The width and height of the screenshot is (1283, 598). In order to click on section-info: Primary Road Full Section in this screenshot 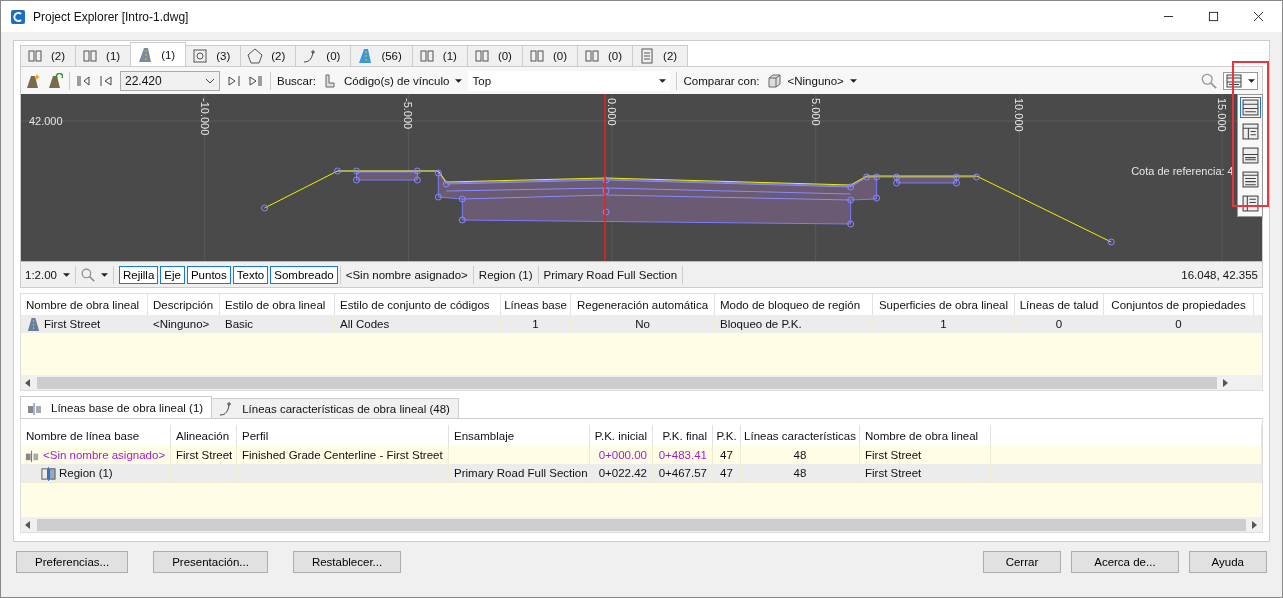, I will do `click(610, 274)`.